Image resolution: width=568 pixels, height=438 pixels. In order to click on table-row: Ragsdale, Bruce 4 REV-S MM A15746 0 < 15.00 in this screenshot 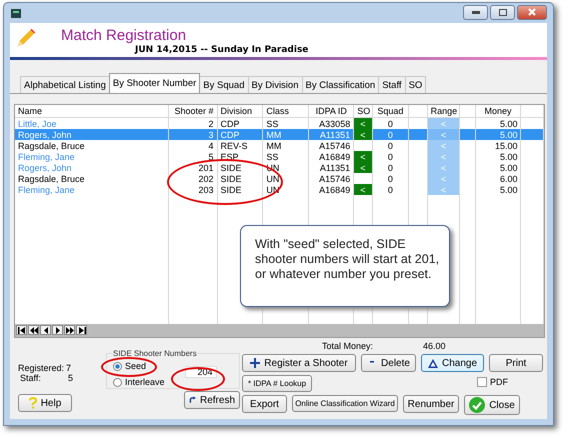, I will do `click(279, 145)`.